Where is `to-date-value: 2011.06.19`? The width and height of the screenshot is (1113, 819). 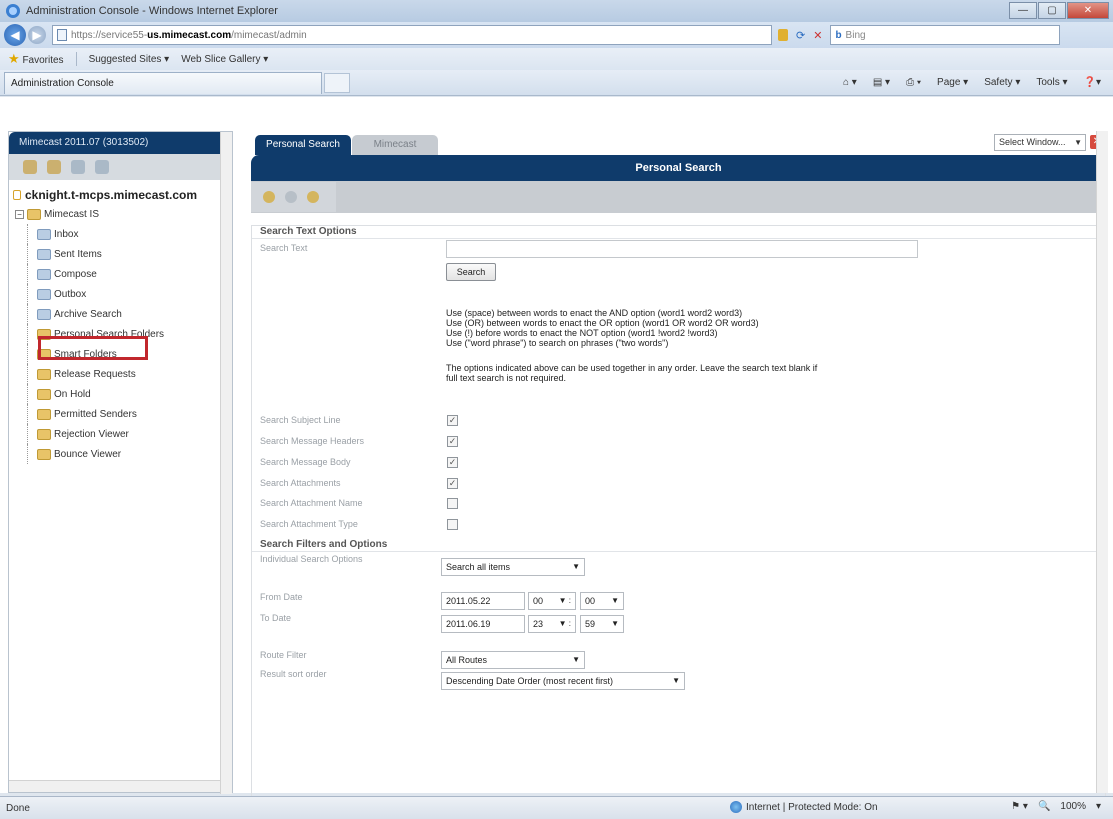 to-date-value: 2011.06.19 is located at coordinates (468, 624).